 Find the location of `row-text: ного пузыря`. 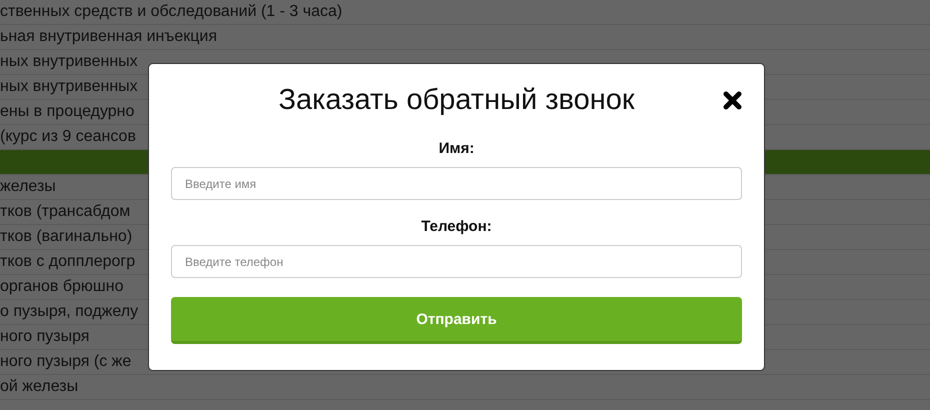

row-text: ного пузыря is located at coordinates (45, 337).